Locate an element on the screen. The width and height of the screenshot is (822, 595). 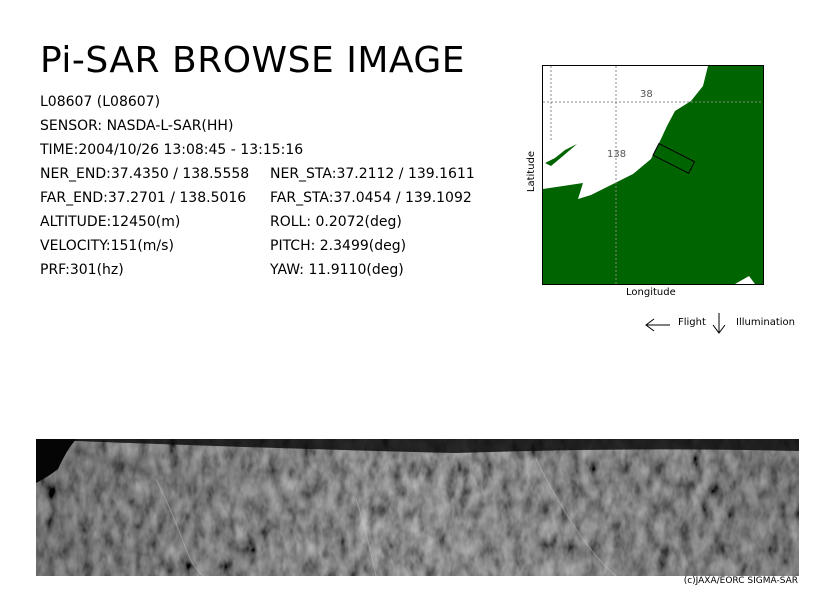
far-end-coords: FAR_END:37.2701 / 138.5016 is located at coordinates (143, 198).